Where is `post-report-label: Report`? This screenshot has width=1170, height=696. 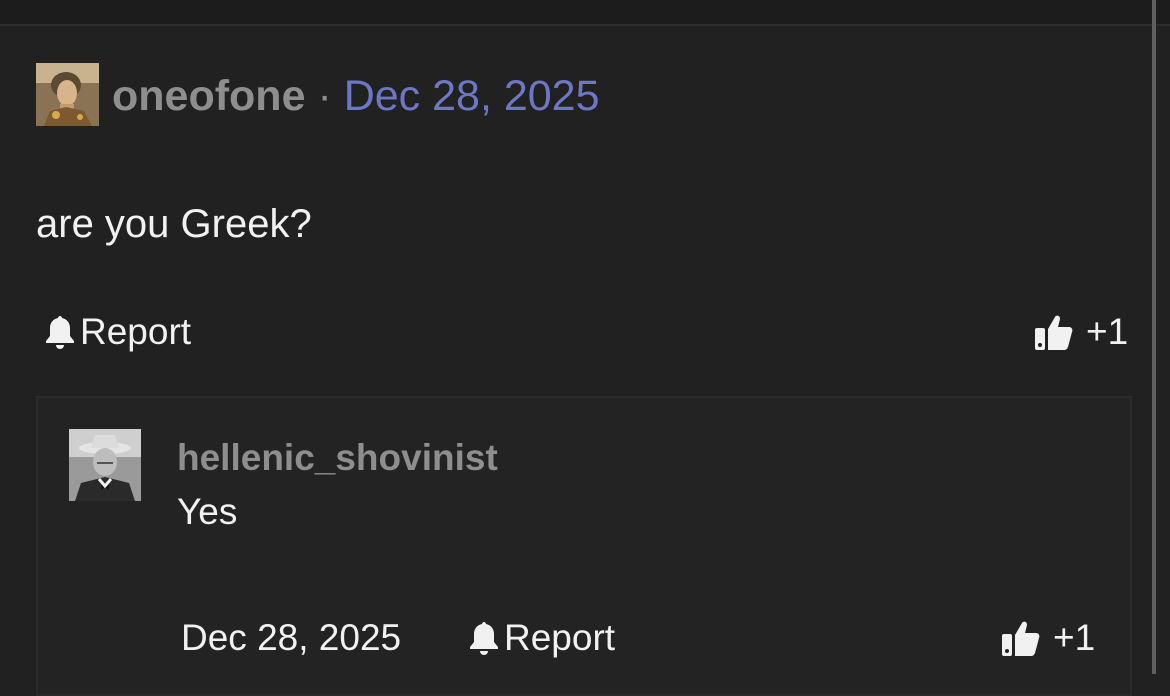 post-report-label: Report is located at coordinates (136, 331).